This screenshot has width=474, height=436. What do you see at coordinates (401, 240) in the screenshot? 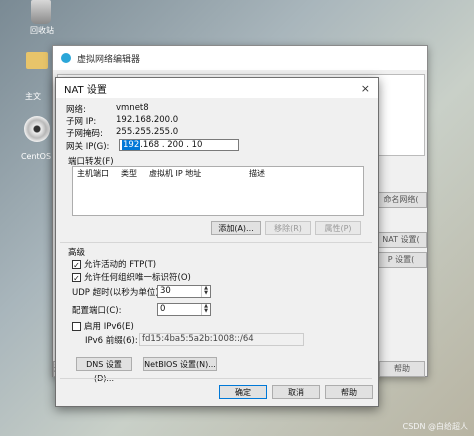
I see `nat-settings-button: NAT 设置(` at bounding box center [401, 240].